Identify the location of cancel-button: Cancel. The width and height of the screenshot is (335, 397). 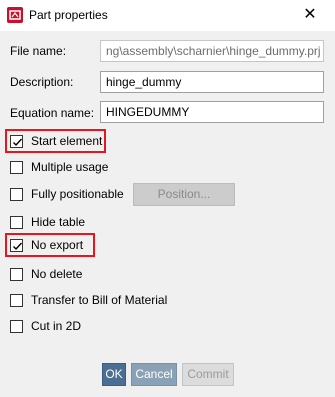
(154, 374).